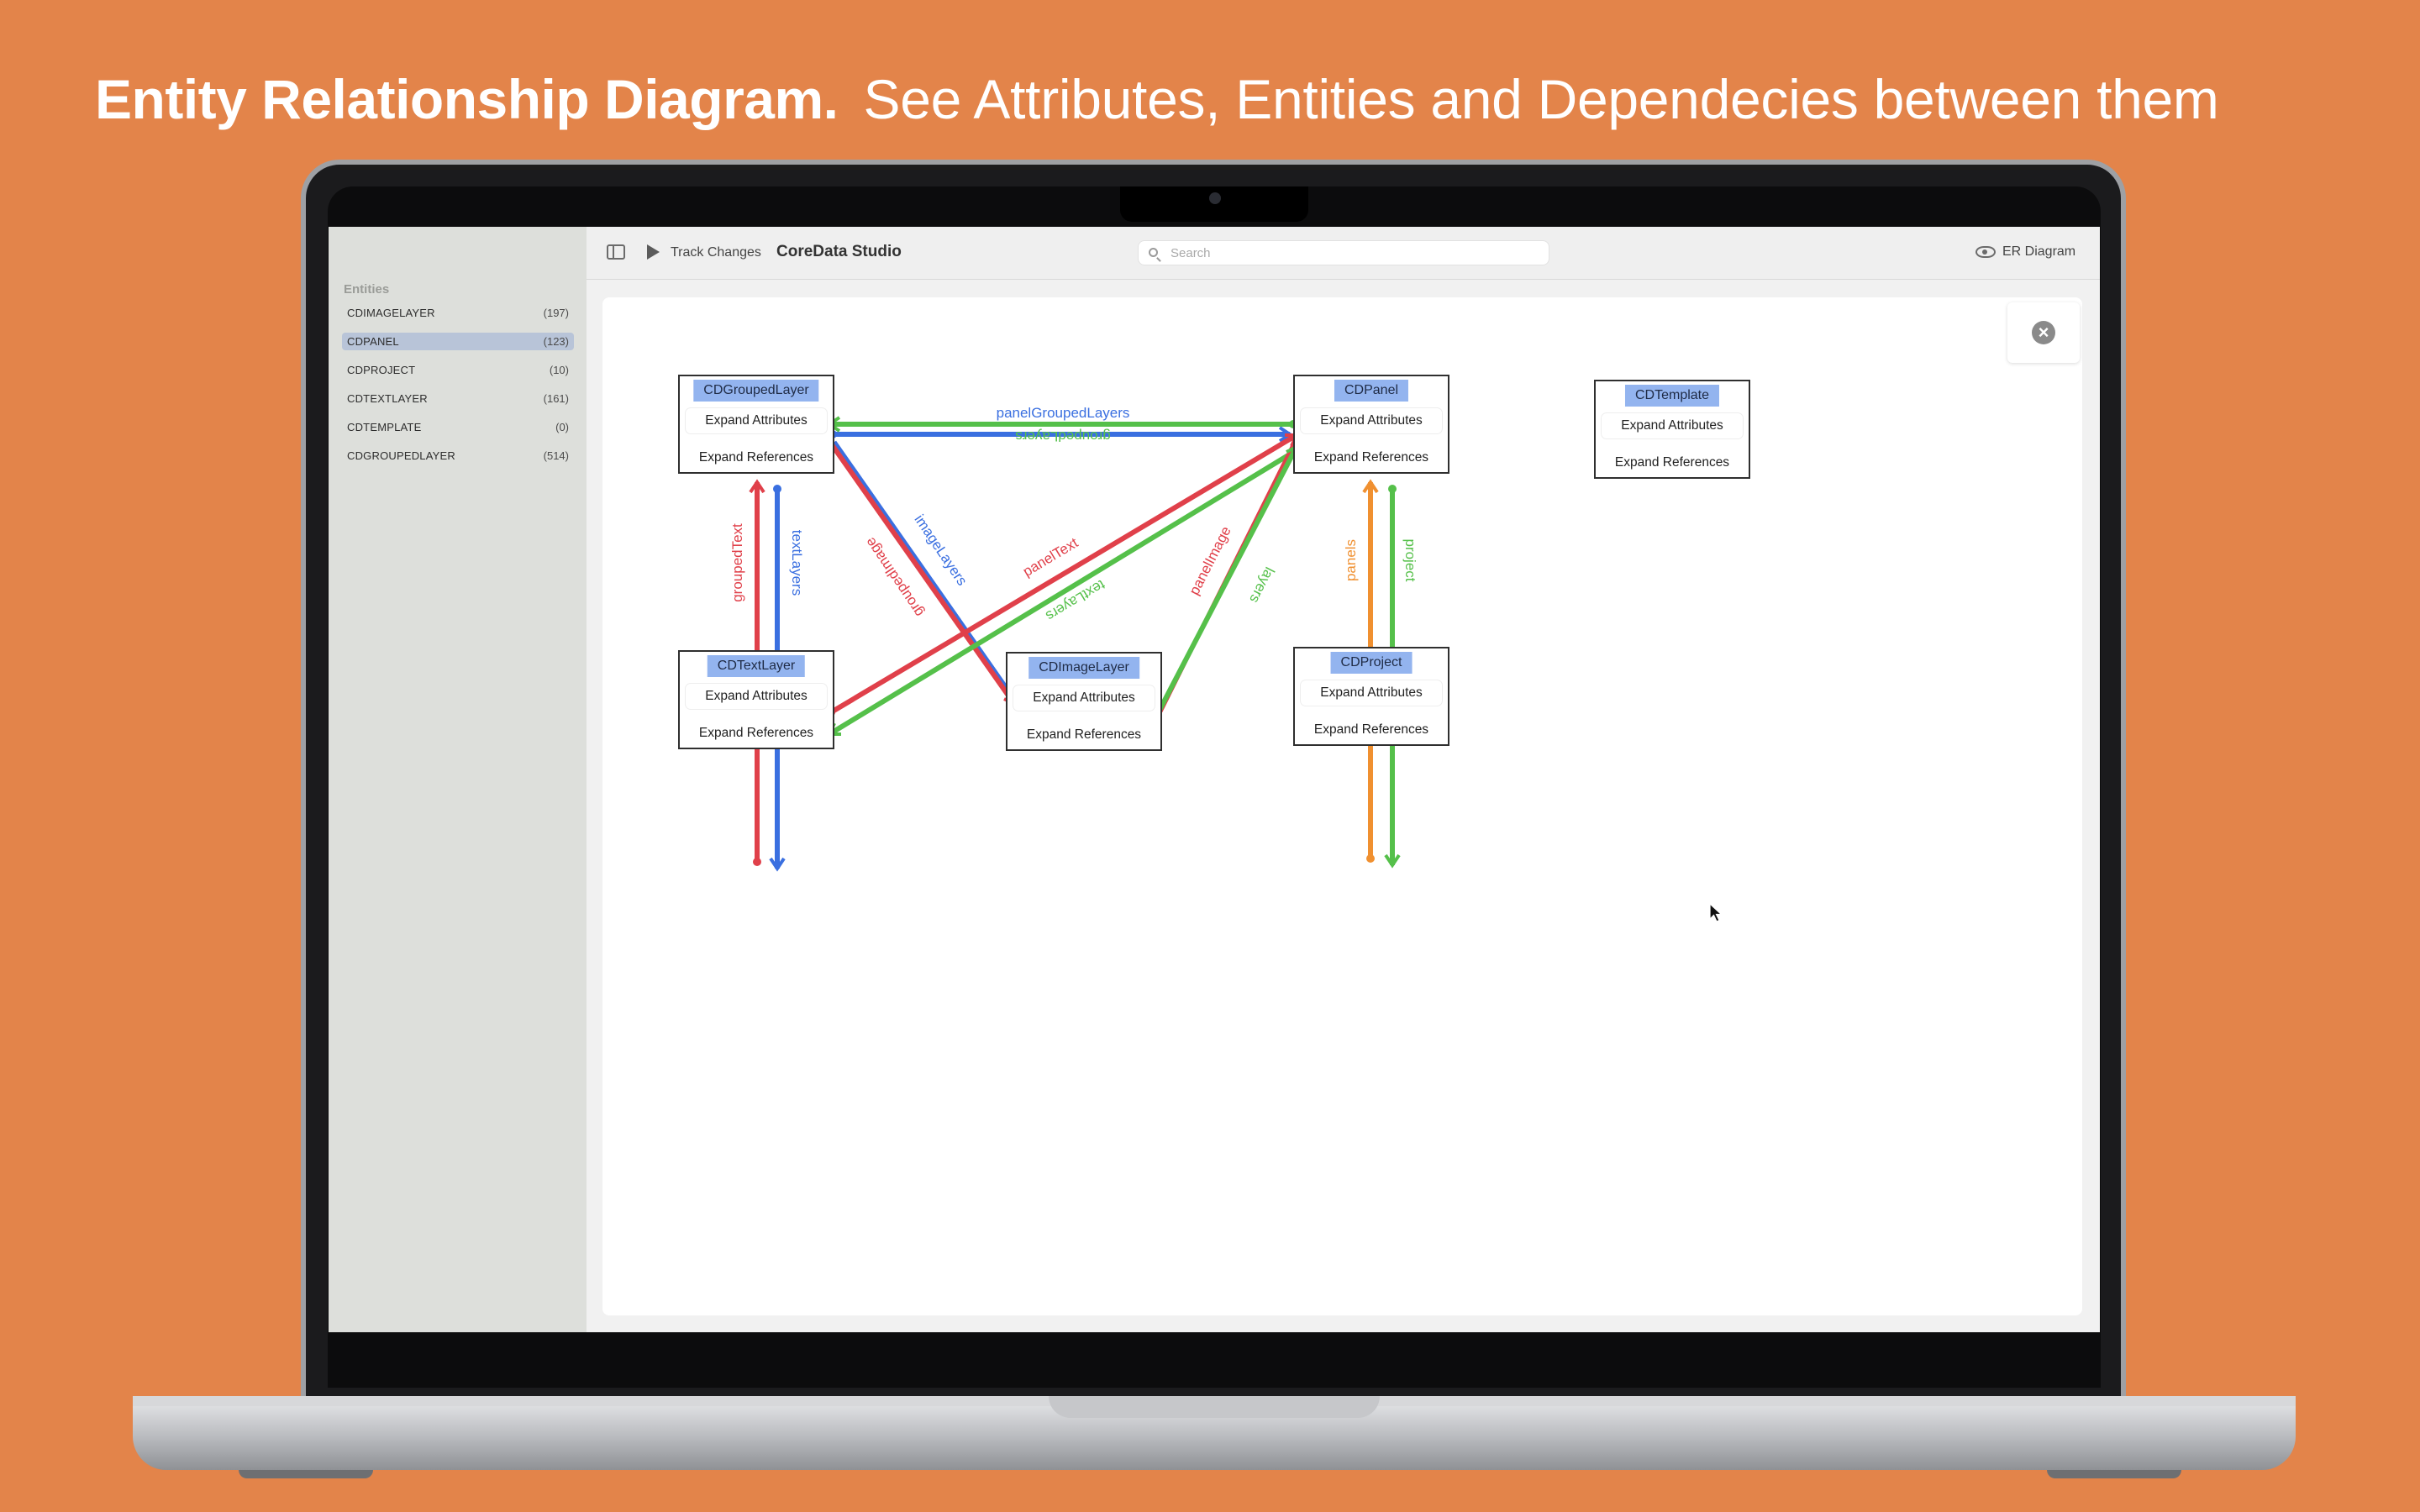 The image size is (2420, 1512). Describe the element at coordinates (562, 427) in the screenshot. I see `sidebar-item-count: (0)` at that location.